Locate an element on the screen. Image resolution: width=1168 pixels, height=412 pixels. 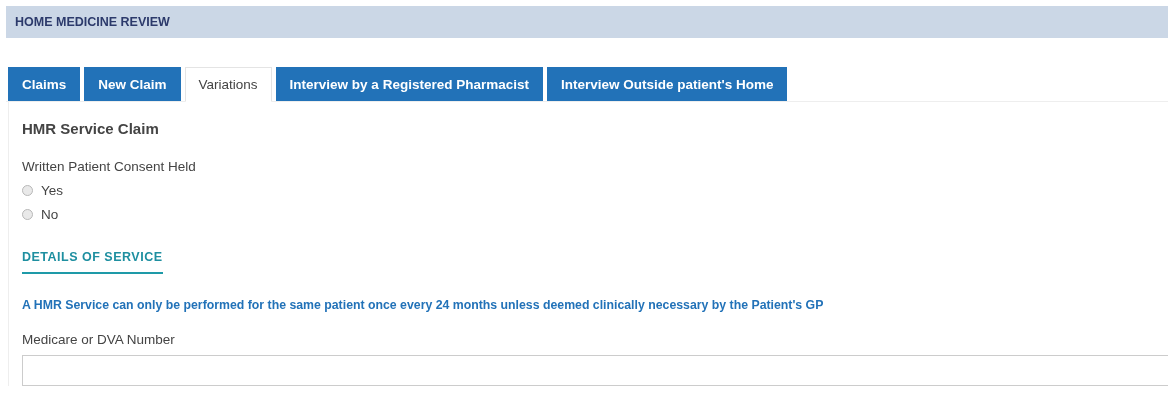
notice-text: A HMR Service can only be performed for the same patient once every 24 months unless deemed clinically necessary by the Patient's GP is located at coordinates (423, 305).